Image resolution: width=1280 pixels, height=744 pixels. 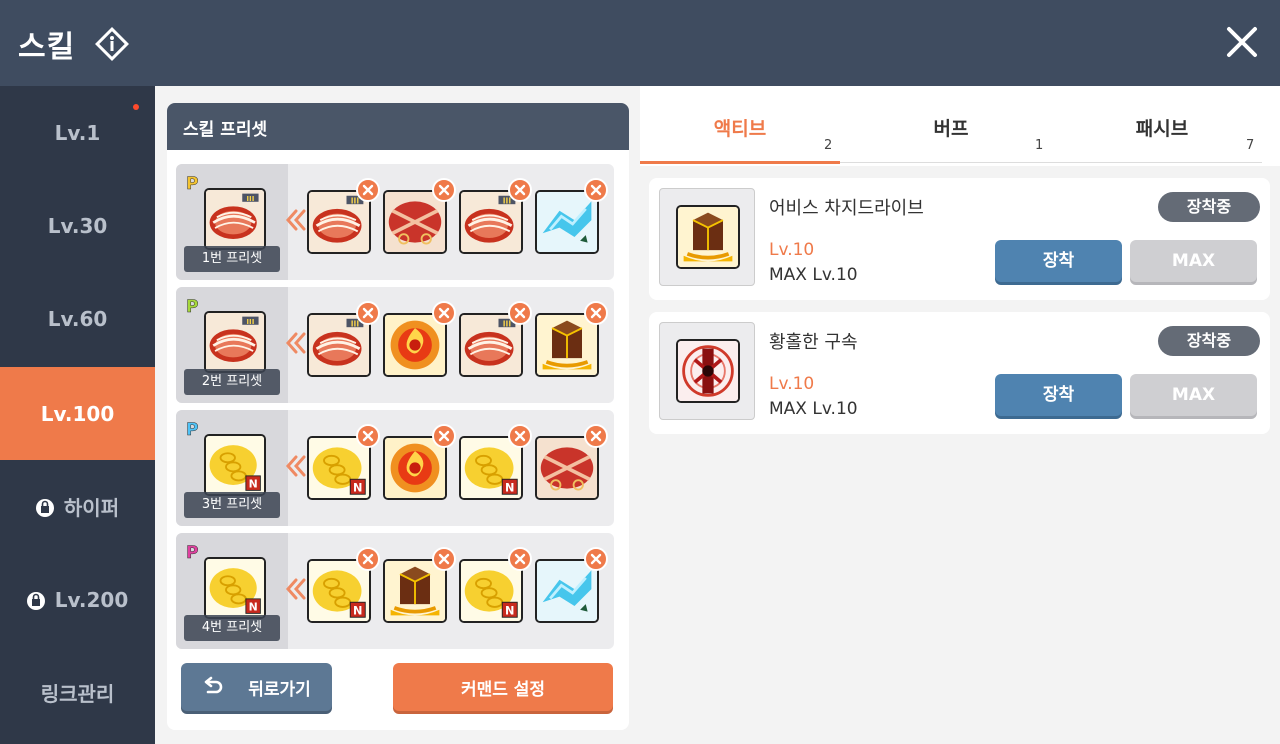 I want to click on page-title: 스킬, so click(x=47, y=47).